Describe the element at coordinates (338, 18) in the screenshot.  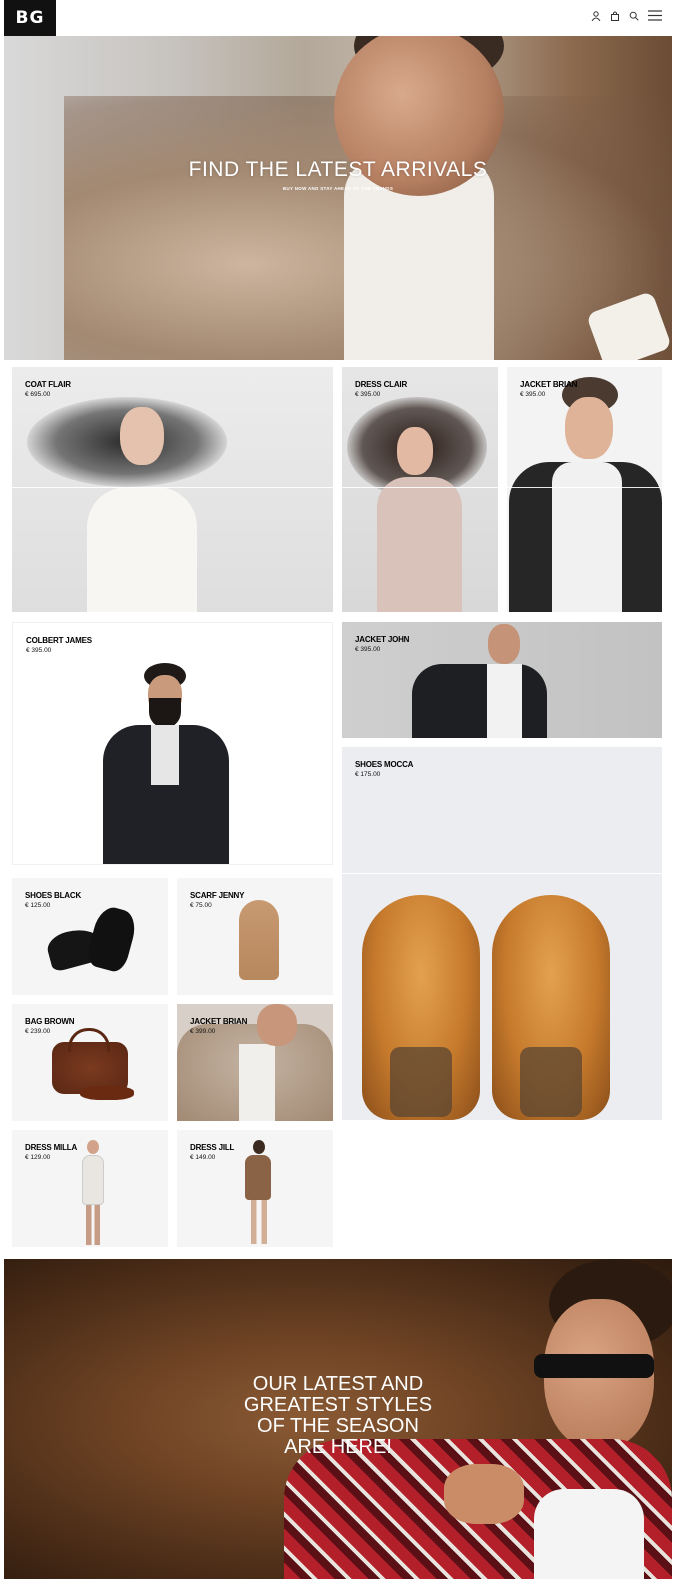
I see `site-header: BG` at that location.